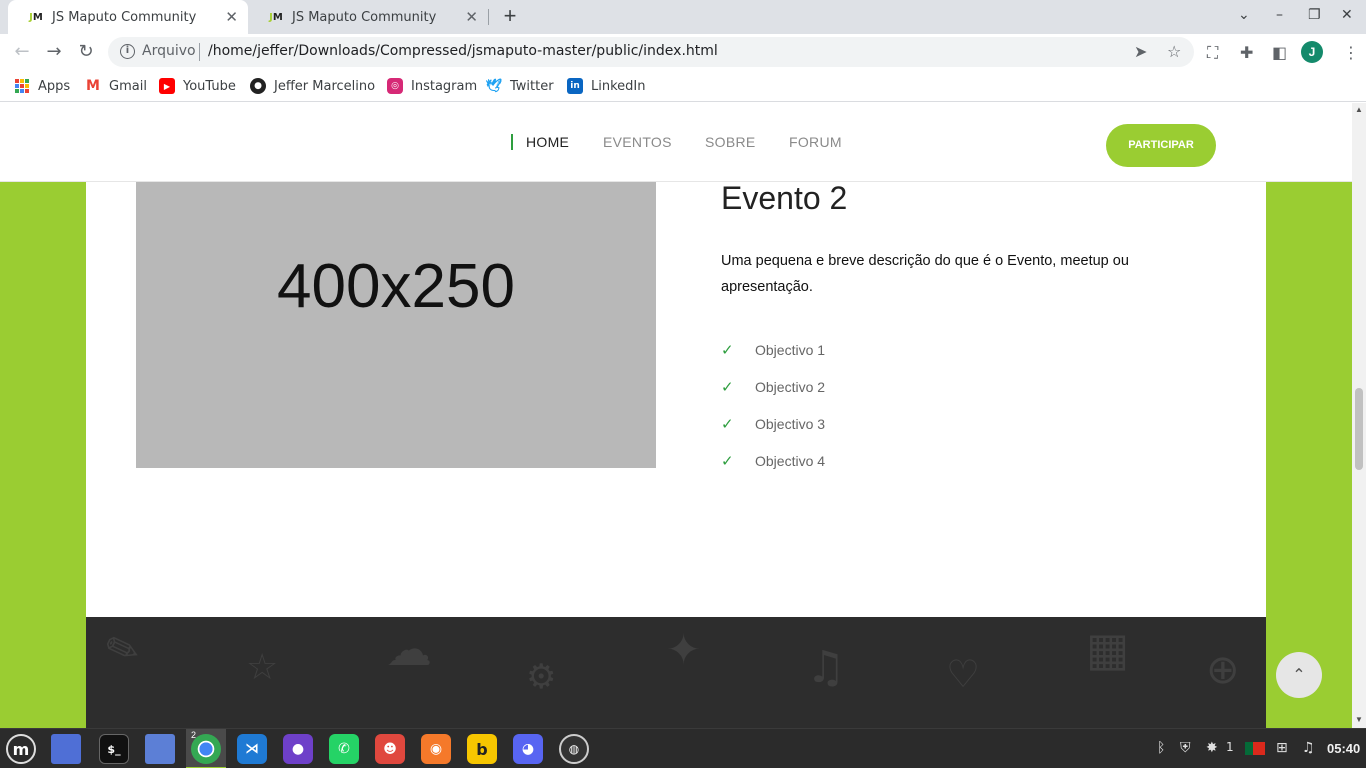 This screenshot has height=768, width=1366. I want to click on file-manager-icon, so click(160, 749).